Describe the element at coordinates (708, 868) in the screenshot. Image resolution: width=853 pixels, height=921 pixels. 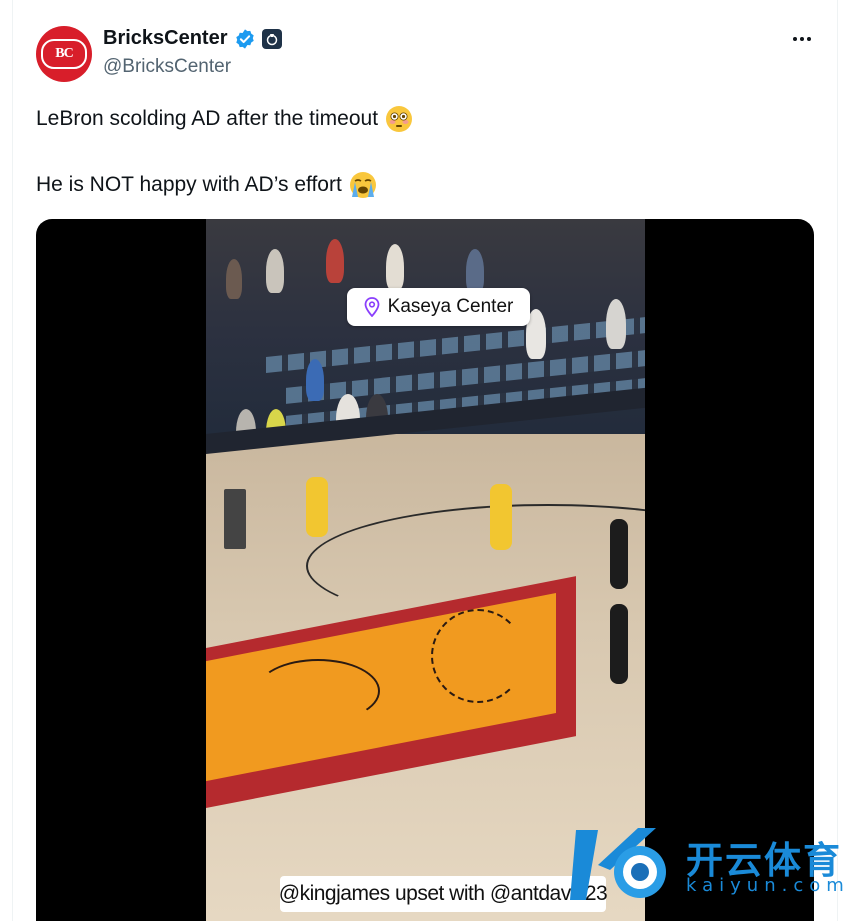
I see `site-watermark: 开云体育 kaiyun.com` at that location.